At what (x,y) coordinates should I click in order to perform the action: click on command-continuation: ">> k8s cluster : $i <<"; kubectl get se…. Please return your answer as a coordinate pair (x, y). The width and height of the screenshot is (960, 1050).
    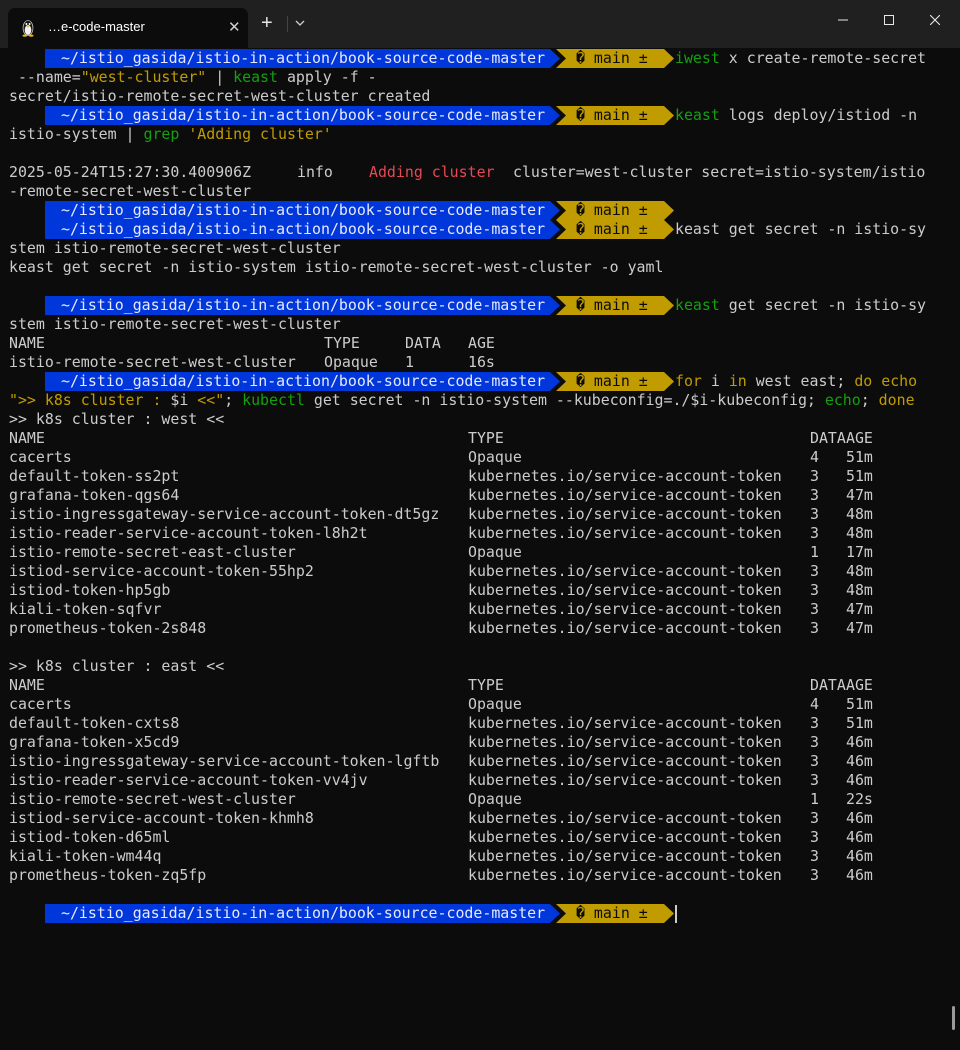
    Looking at the image, I should click on (462, 400).